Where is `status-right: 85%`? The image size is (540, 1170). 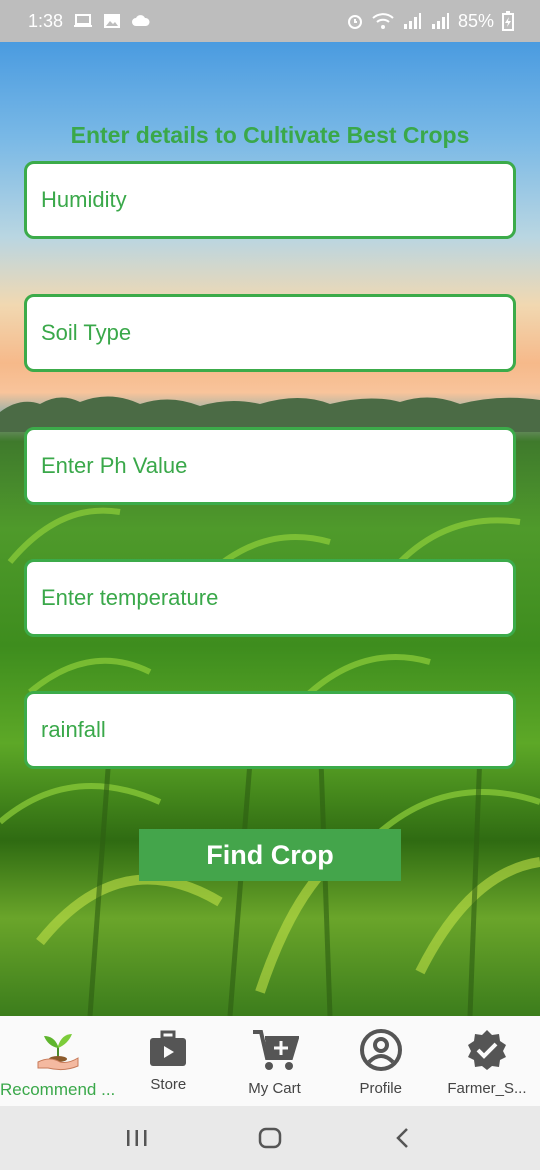
status-right: 85% is located at coordinates (430, 21).